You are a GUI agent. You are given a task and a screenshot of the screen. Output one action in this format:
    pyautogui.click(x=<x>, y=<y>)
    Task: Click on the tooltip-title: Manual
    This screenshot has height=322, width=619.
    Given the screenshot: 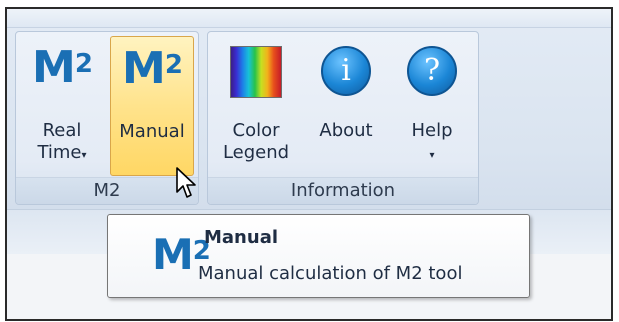 What is the action you would take?
    pyautogui.click(x=241, y=237)
    